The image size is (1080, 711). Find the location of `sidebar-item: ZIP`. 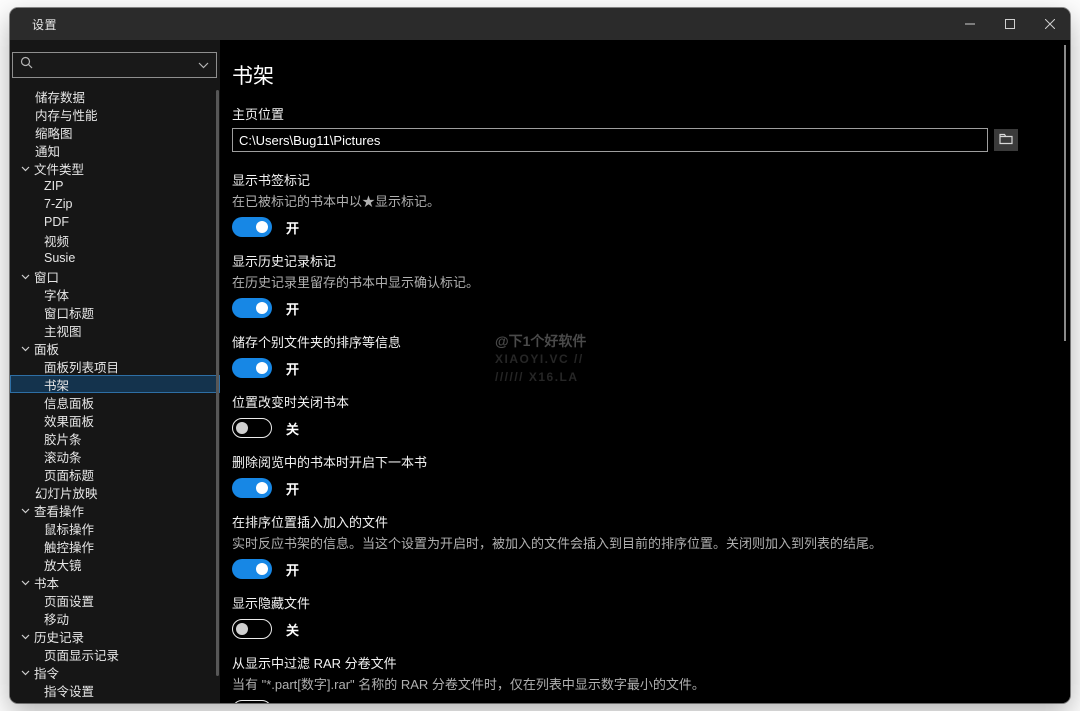

sidebar-item: ZIP is located at coordinates (115, 186).